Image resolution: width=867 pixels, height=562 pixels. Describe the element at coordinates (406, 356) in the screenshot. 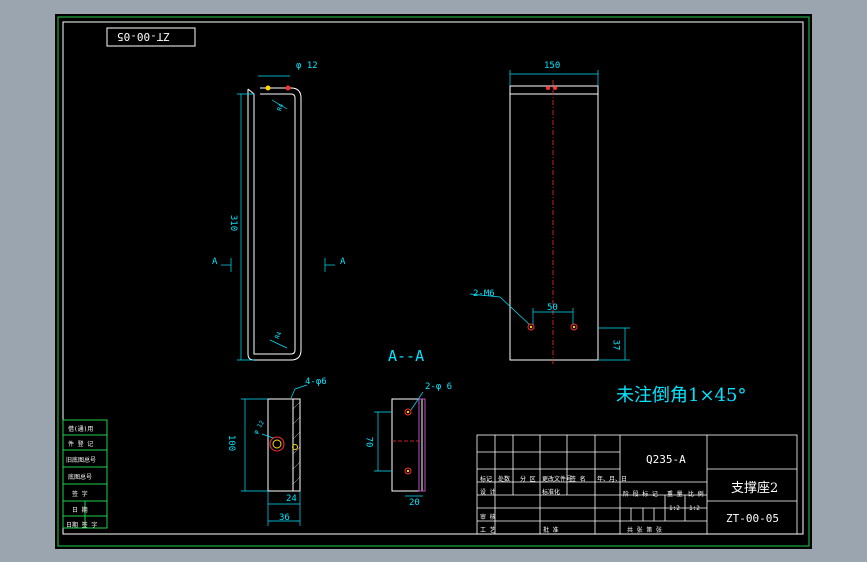

I see `section-label: A--A` at that location.